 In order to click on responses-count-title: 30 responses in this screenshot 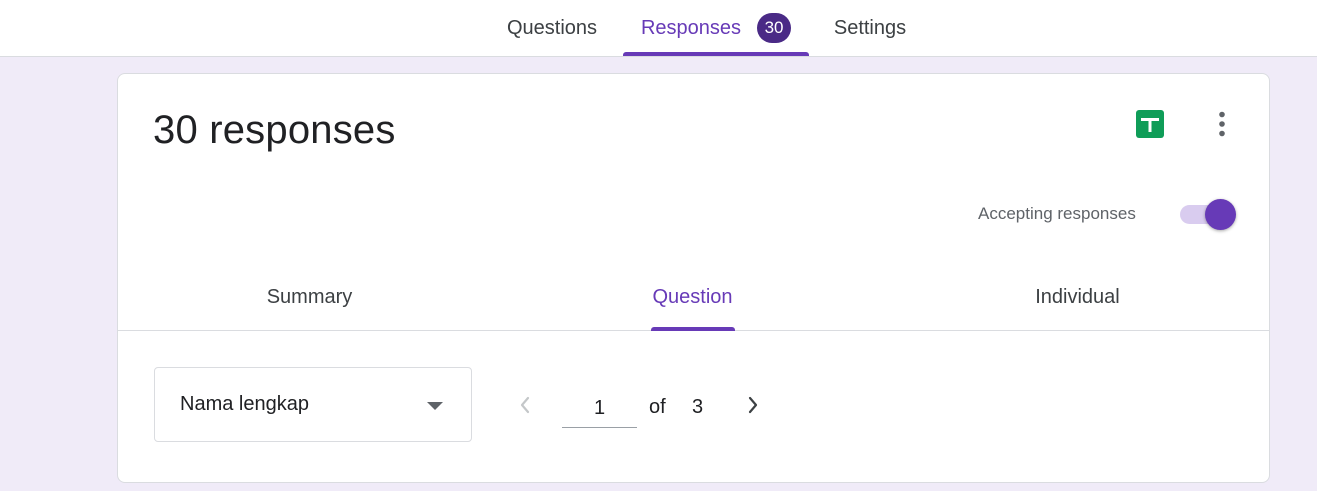, I will do `click(274, 130)`.